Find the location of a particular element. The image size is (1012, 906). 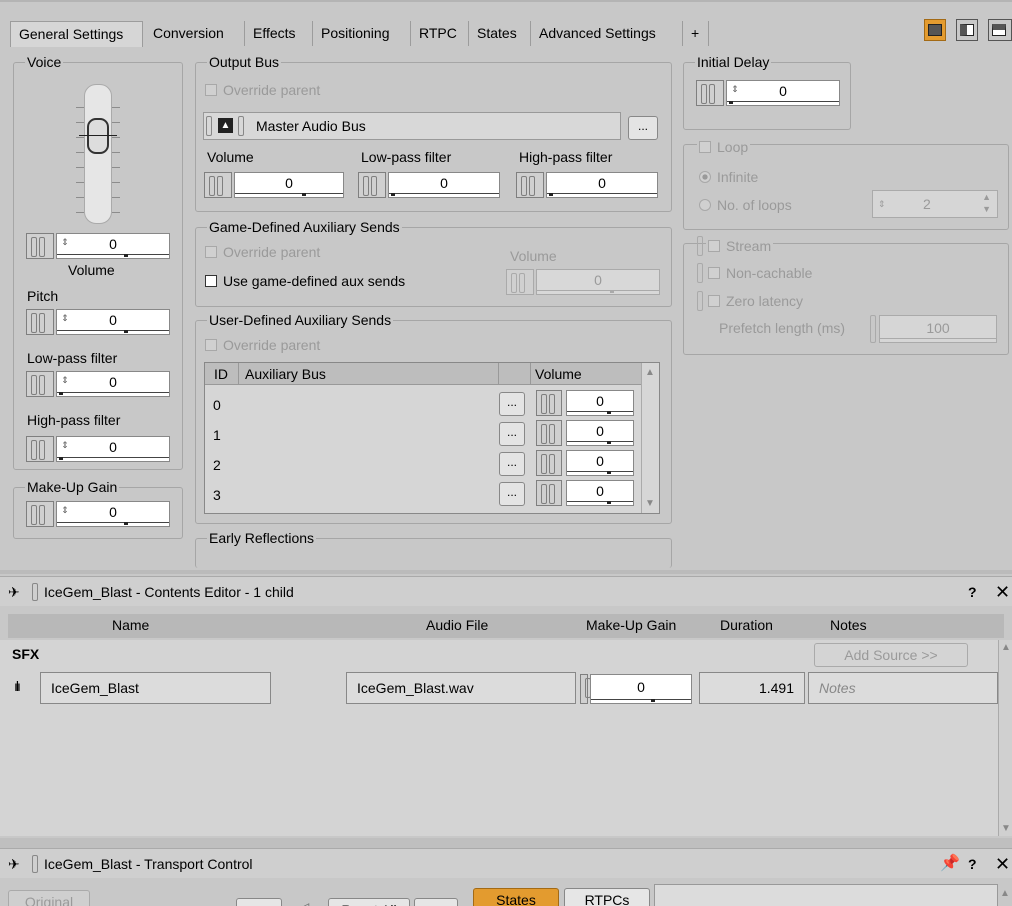

use-game-aux-checkbox: Use game-defined aux sends is located at coordinates (305, 281).